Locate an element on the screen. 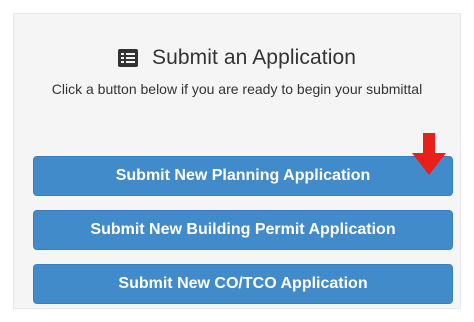  submit-planning-application-button: Submit New Planning Application is located at coordinates (243, 176).